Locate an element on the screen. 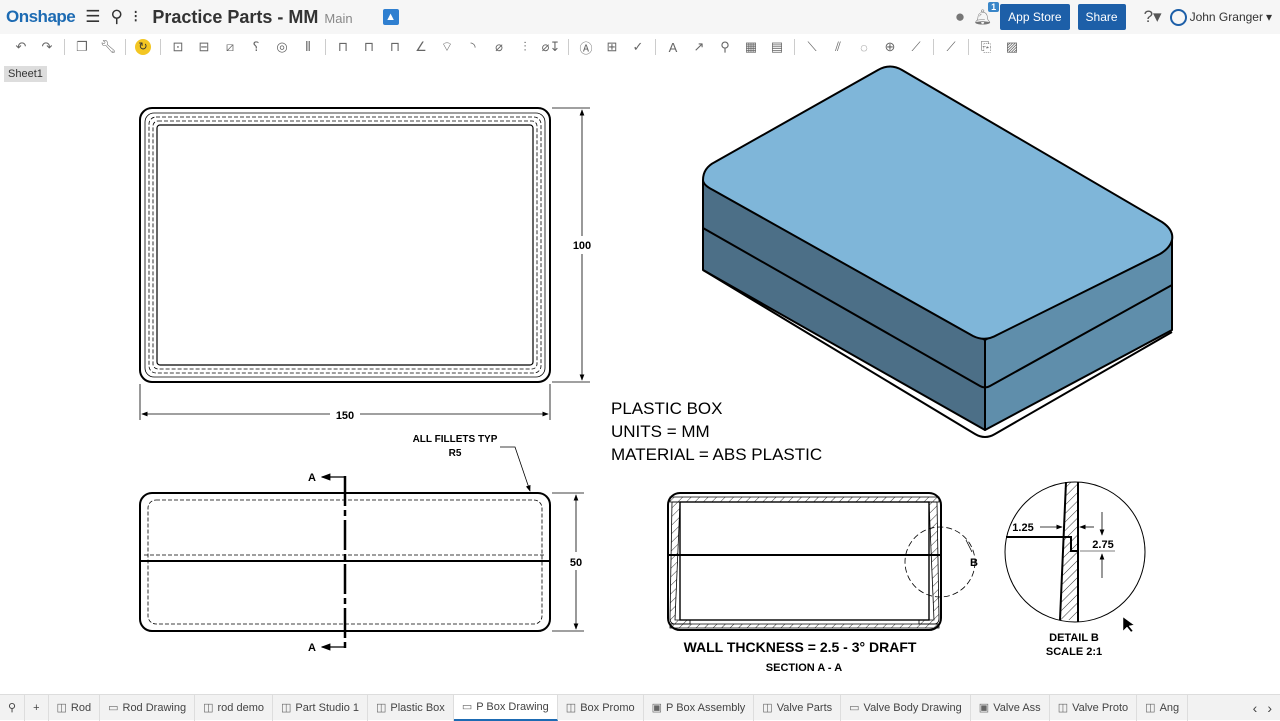  add-tab-button: + is located at coordinates (37, 707).